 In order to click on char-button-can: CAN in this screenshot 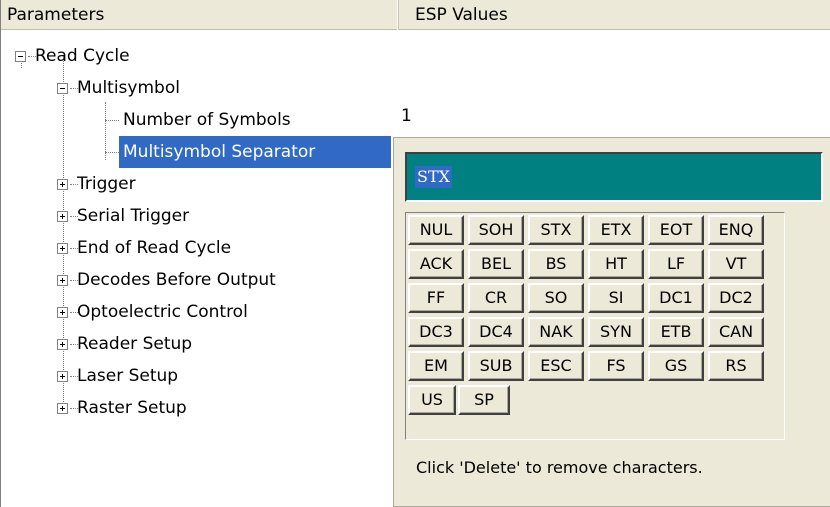, I will do `click(736, 332)`.